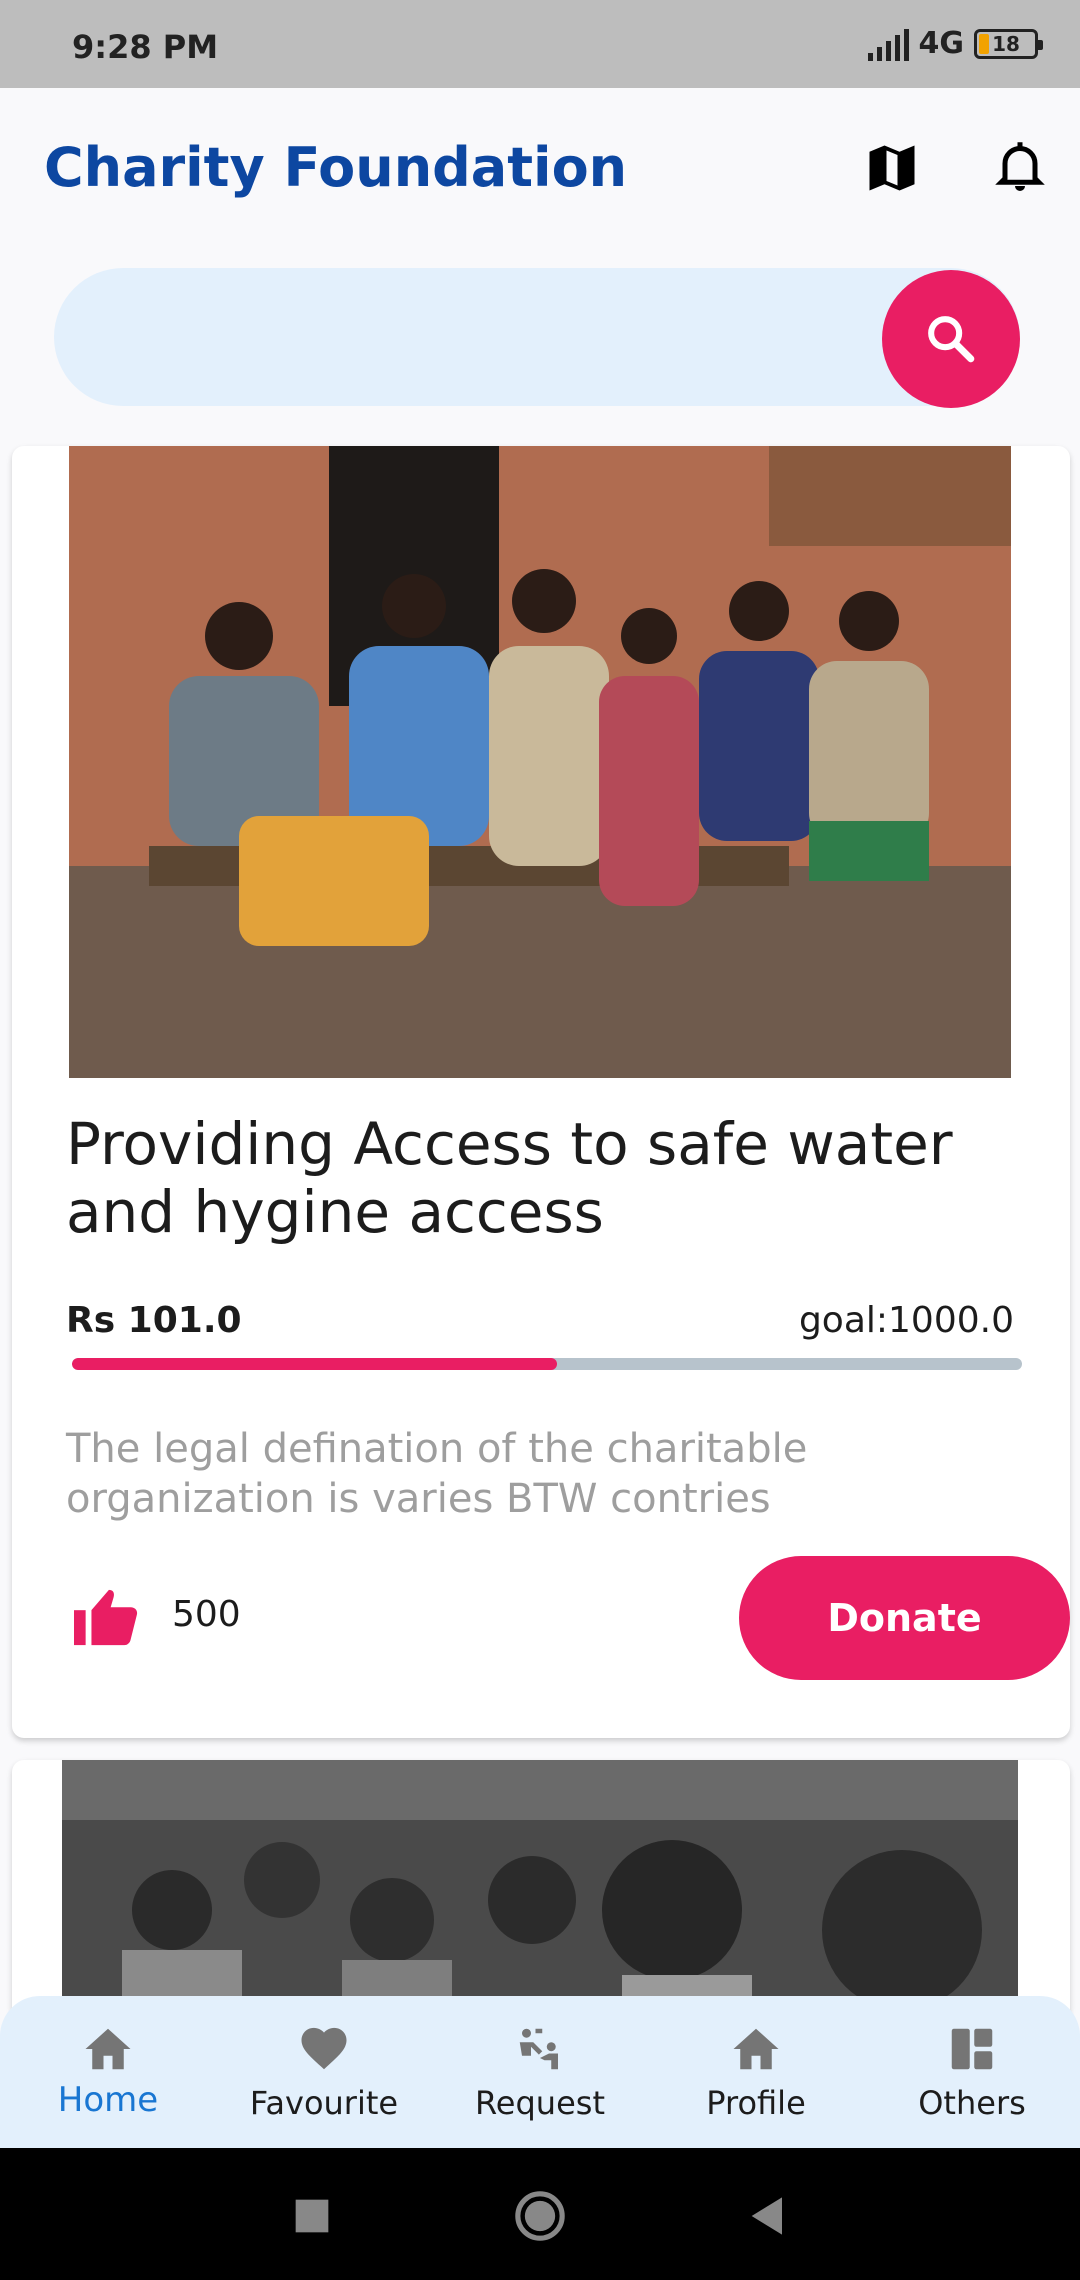 This screenshot has width=1080, height=2280. I want to click on donation-progress, so click(547, 1364).